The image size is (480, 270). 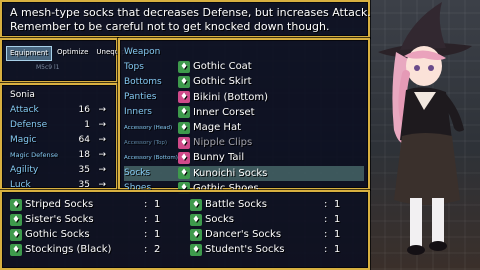 I want to click on item-list-row: ♦ Battle Socks:1, so click(x=275, y=204).